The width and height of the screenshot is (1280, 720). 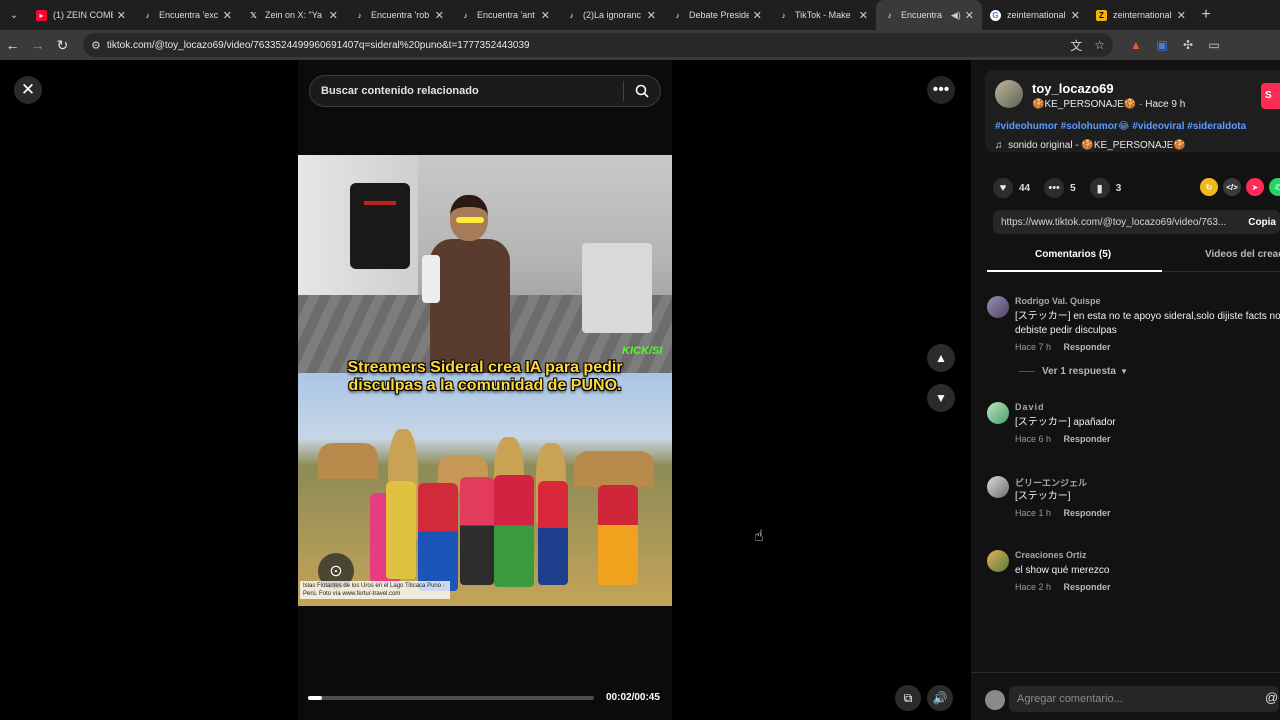 What do you see at coordinates (1214, 45) in the screenshot?
I see `profile-icon: ▭` at bounding box center [1214, 45].